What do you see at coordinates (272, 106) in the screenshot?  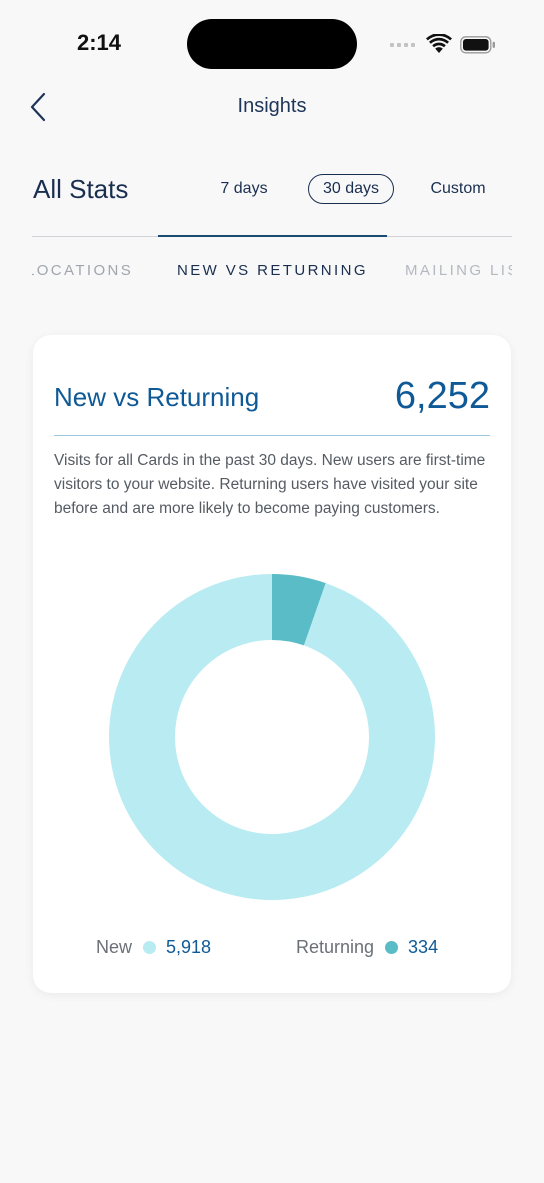 I see `page-title: Insights` at bounding box center [272, 106].